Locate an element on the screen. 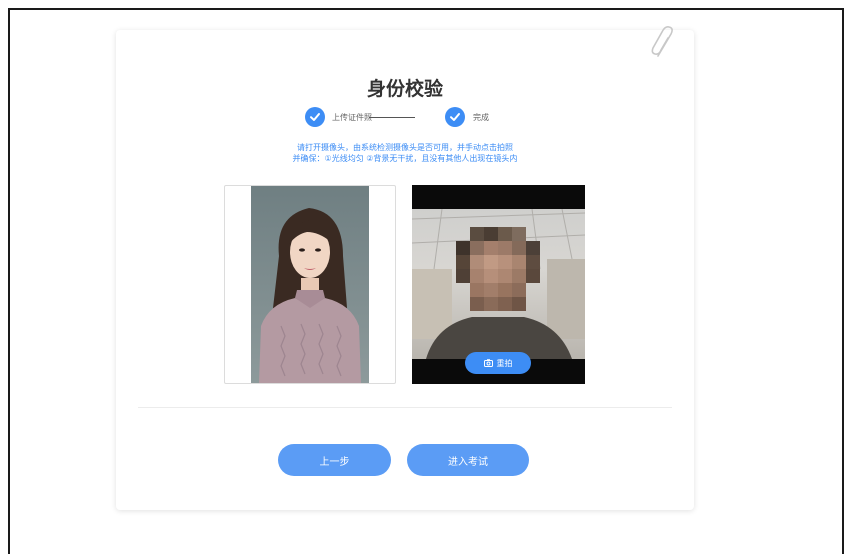 This screenshot has height=554, width=846. step-connector is located at coordinates (392, 117).